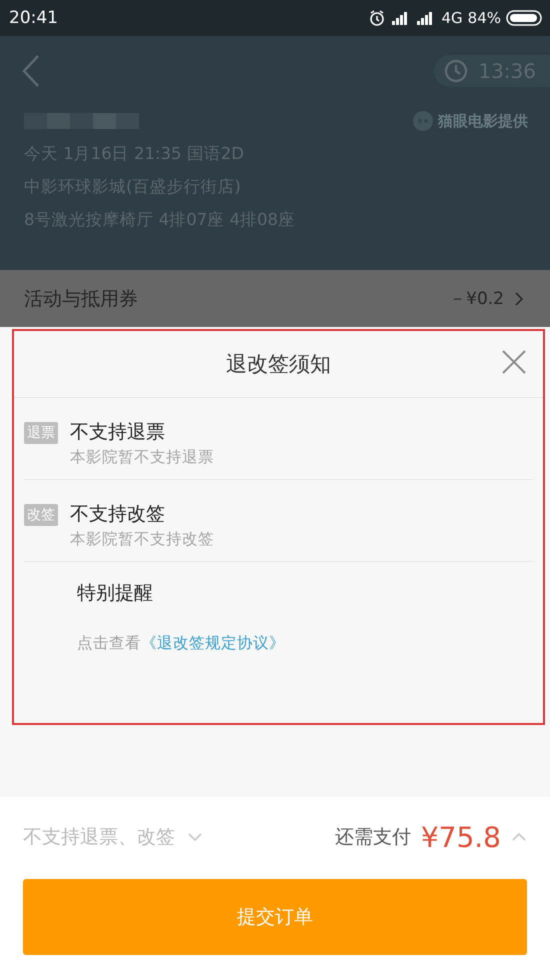  Describe the element at coordinates (456, 71) in the screenshot. I see `clock-icon` at that location.